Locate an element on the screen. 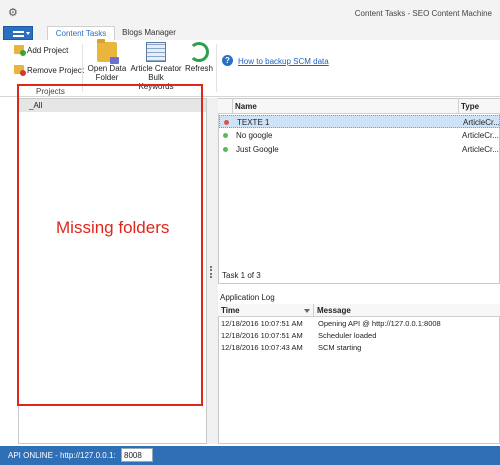  task-name: TEXTE 1 is located at coordinates (253, 122).